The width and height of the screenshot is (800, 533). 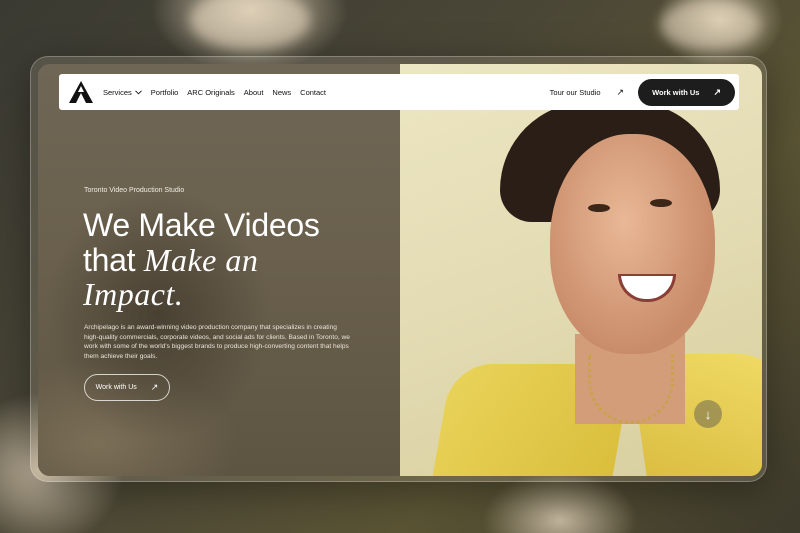 I want to click on brand-logo, so click(x=81, y=92).